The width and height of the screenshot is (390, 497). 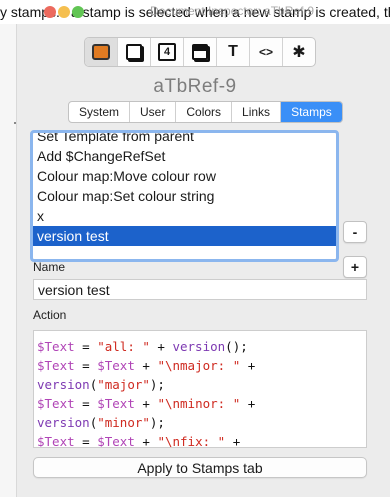 What do you see at coordinates (50, 12) in the screenshot?
I see `close-window-icon` at bounding box center [50, 12].